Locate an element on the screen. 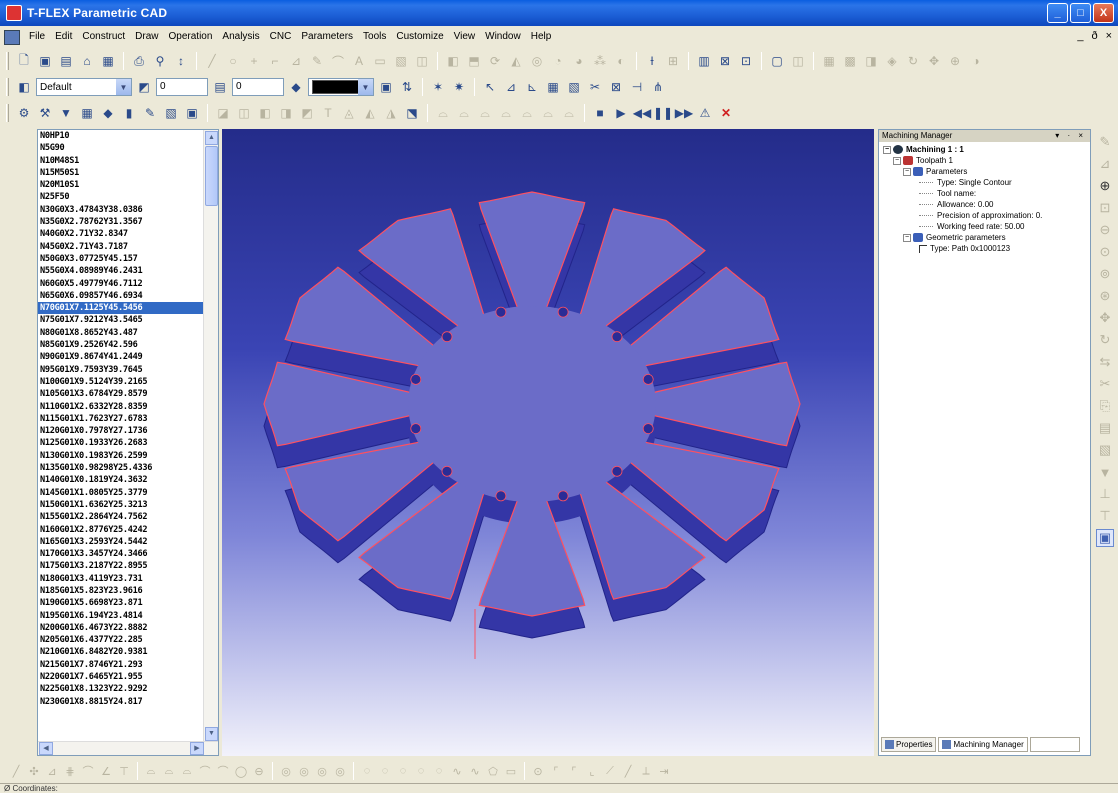  cnc-project-icon: ⚙ is located at coordinates (24, 113).